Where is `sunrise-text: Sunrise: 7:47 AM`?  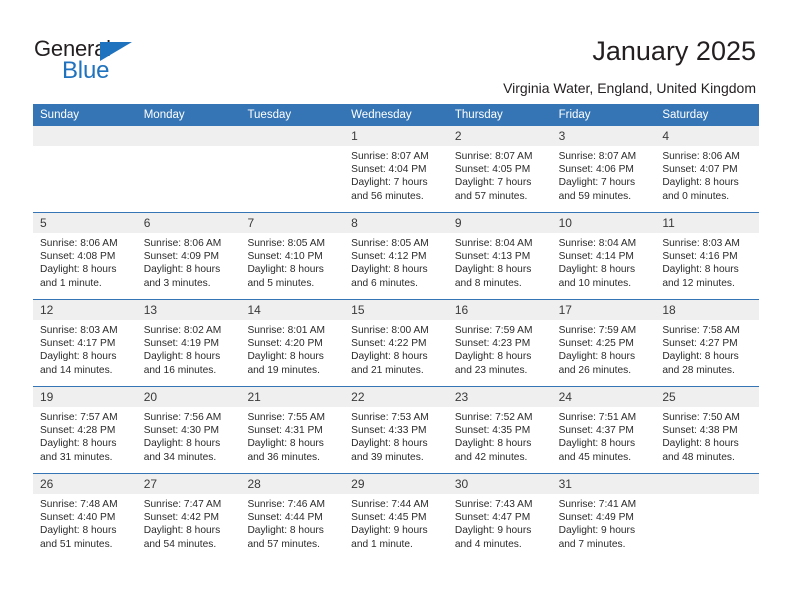
sunrise-text: Sunrise: 7:47 AM is located at coordinates (182, 504).